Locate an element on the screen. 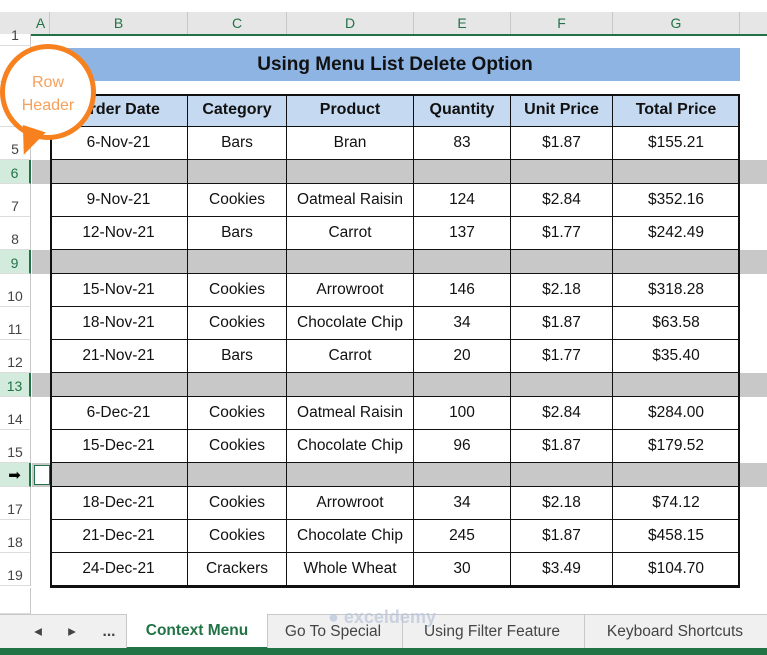 Image resolution: width=767 pixels, height=655 pixels. table-cell: 18-Dec-21 is located at coordinates (119, 503).